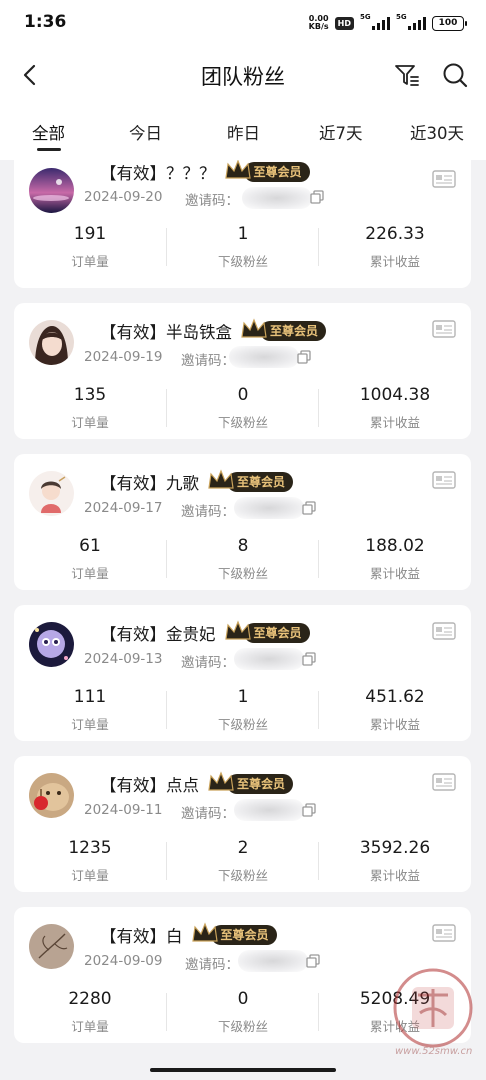 This screenshot has width=486, height=1080. What do you see at coordinates (395, 546) in the screenshot?
I see `earnings-value: 188.02` at bounding box center [395, 546].